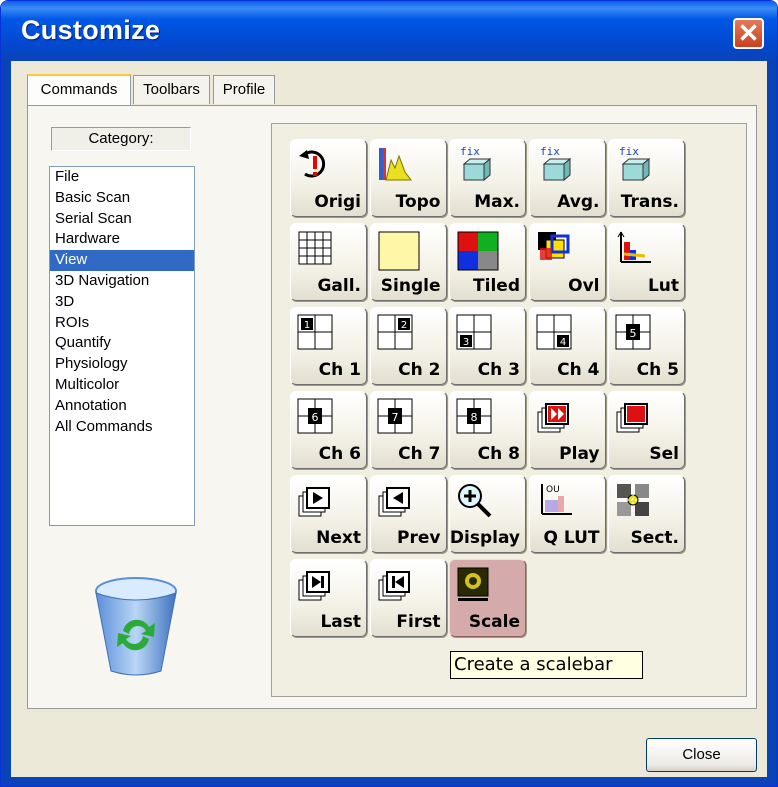 This screenshot has width=778, height=787. Describe the element at coordinates (487, 430) in the screenshot. I see `command-button-ch-8: 8 Ch 8` at that location.